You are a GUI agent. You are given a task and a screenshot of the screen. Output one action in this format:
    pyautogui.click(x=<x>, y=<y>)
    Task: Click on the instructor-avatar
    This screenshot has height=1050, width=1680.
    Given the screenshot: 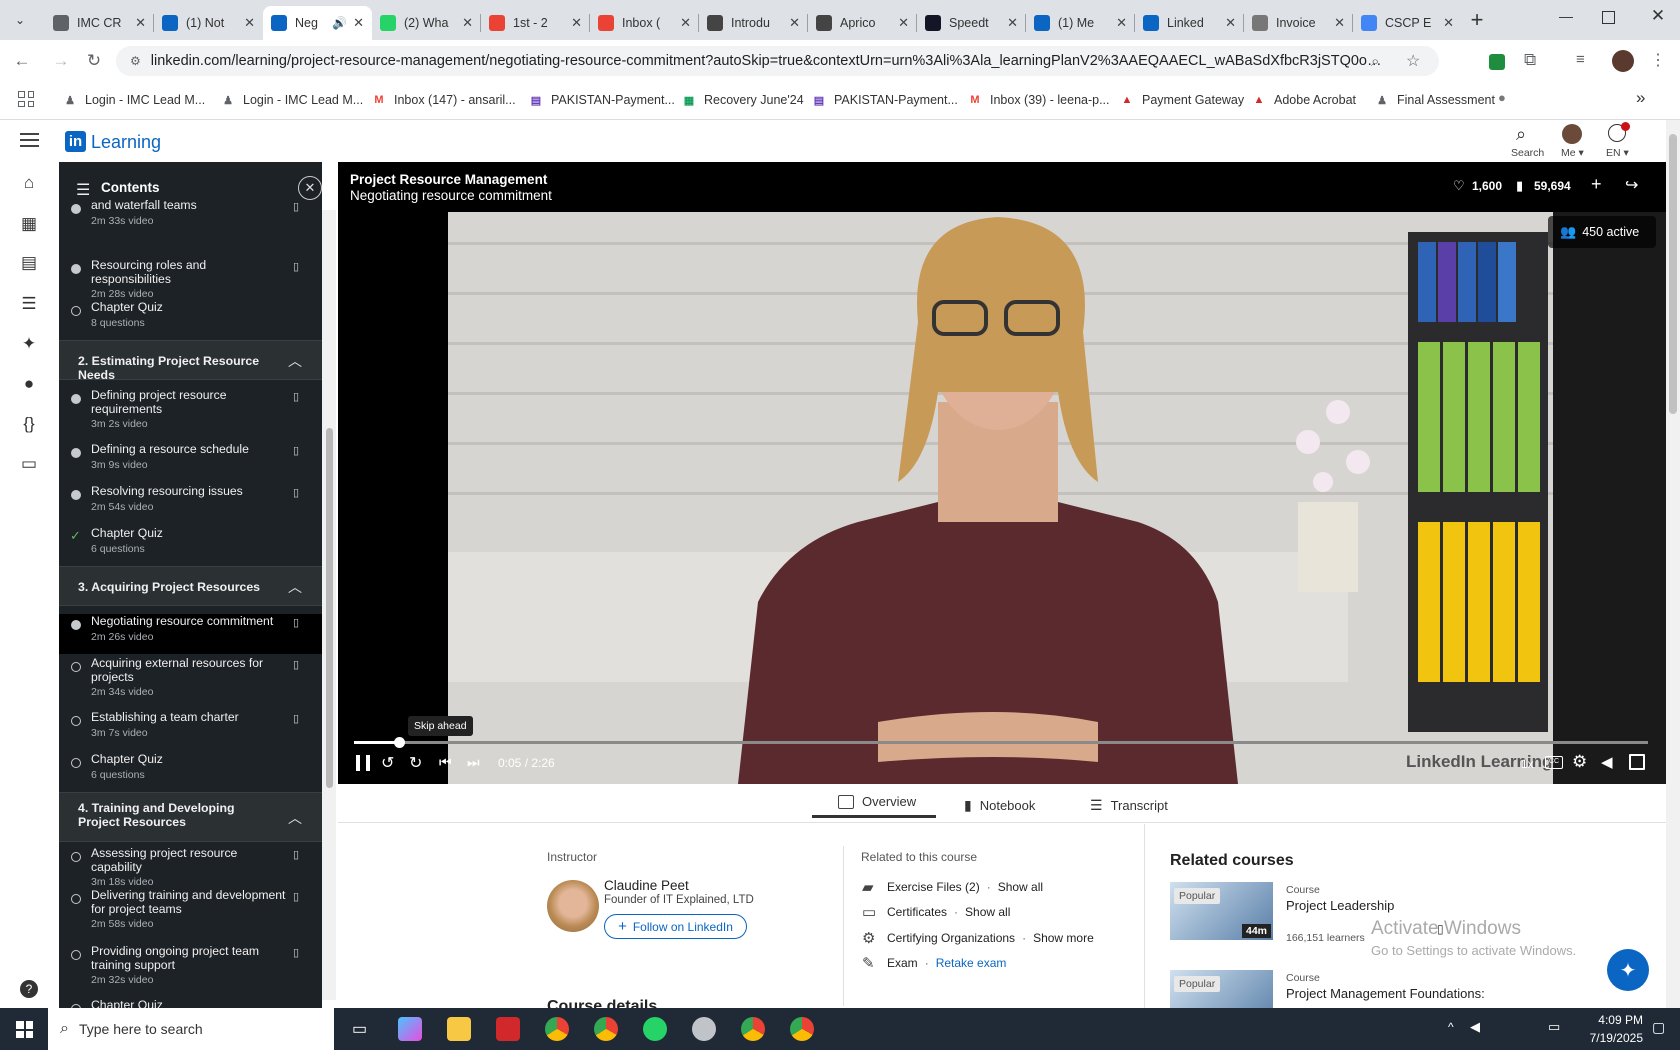 What is the action you would take?
    pyautogui.click(x=573, y=906)
    